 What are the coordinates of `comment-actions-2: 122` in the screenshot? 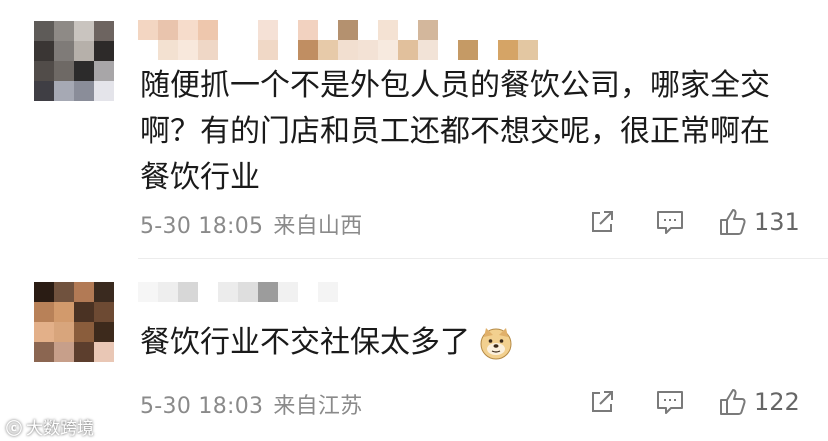 It's located at (414, 402).